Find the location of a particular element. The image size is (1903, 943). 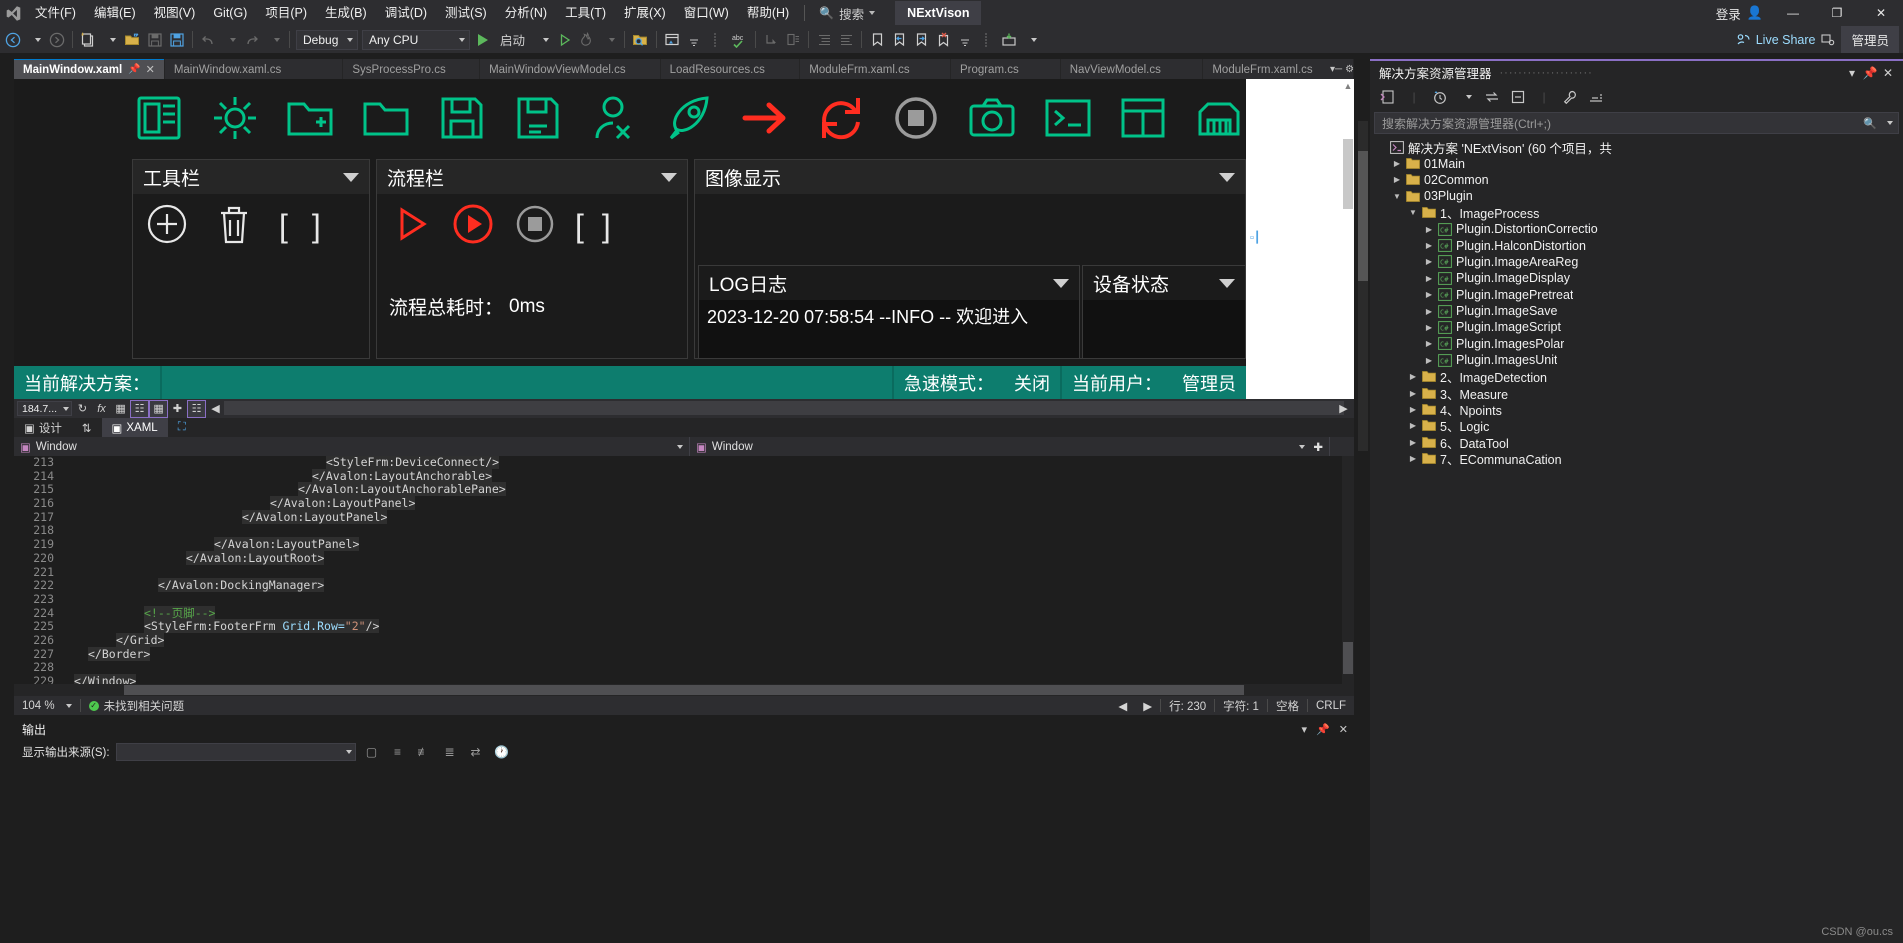

folder-add-icon is located at coordinates (310, 118).